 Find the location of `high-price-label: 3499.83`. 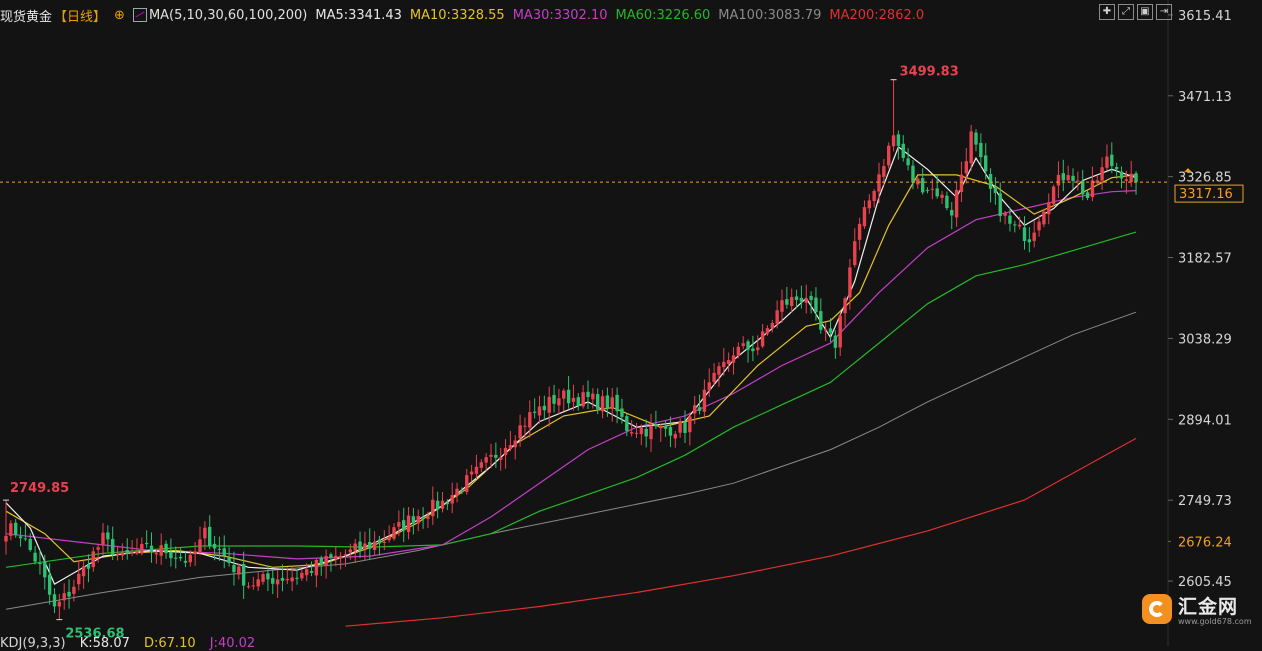

high-price-label: 3499.83 is located at coordinates (929, 72).